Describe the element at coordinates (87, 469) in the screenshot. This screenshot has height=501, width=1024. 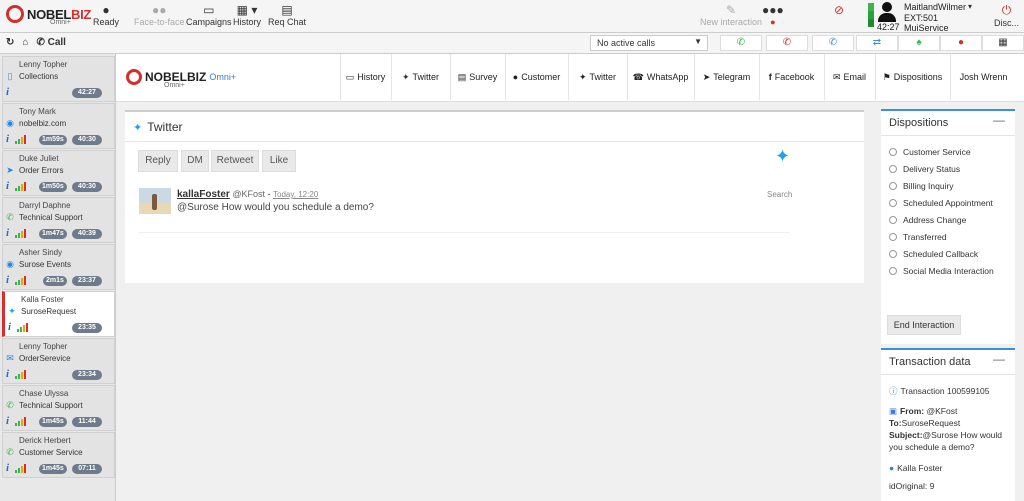
I see `timer-badge: 07:11` at that location.